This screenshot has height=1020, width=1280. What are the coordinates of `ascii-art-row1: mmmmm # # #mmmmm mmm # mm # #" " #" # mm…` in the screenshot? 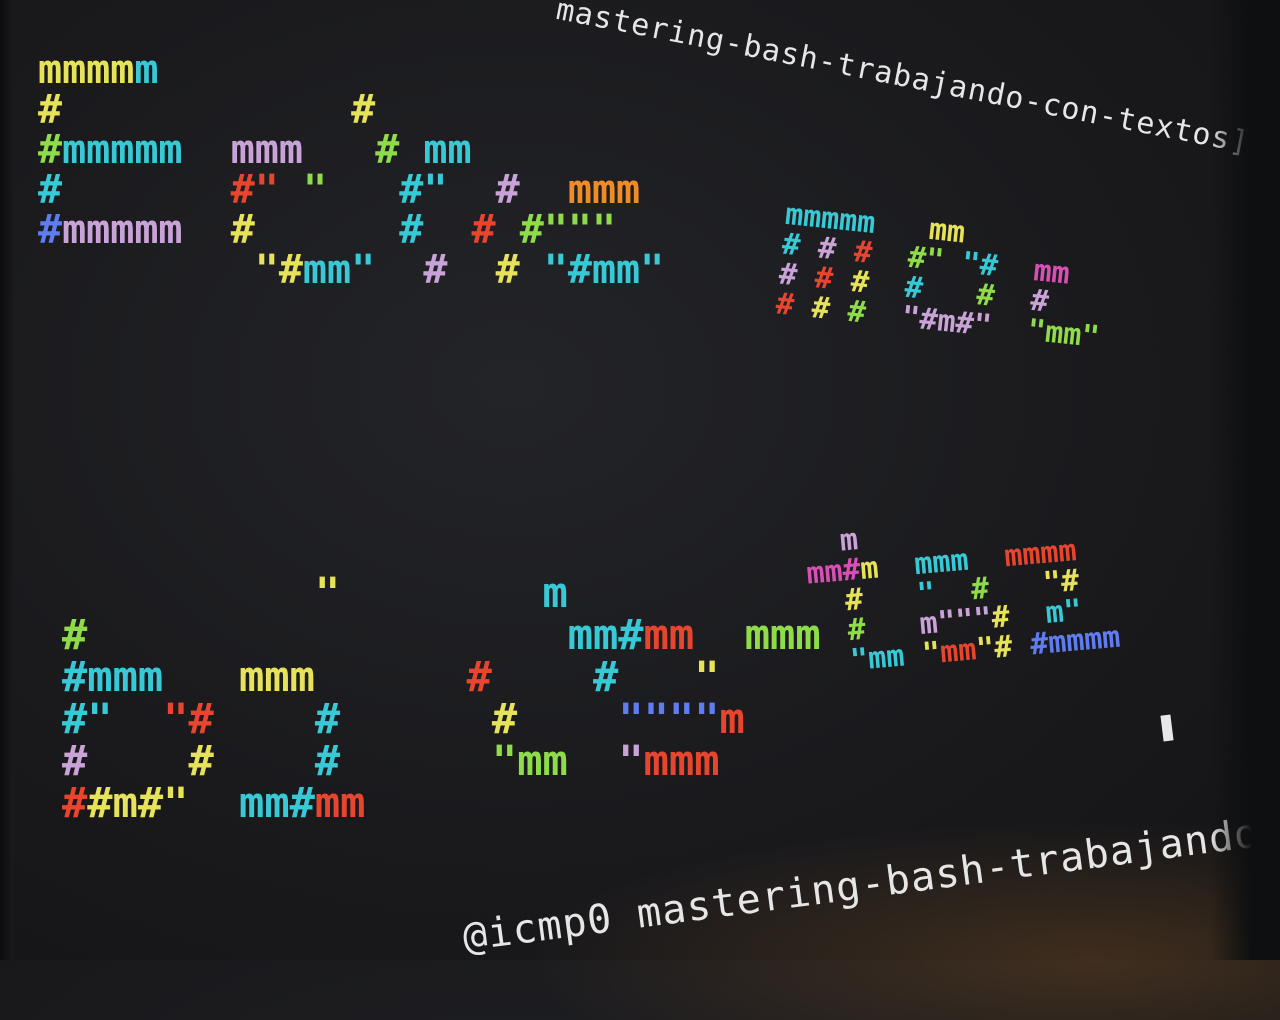 It's located at (351, 170).